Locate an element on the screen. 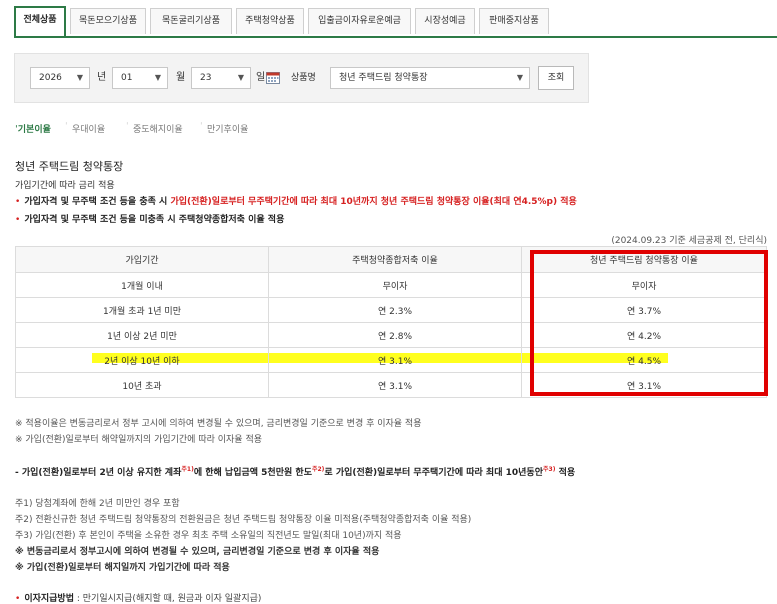  tab-discontinued-products: 판매중지상품 is located at coordinates (514, 21).